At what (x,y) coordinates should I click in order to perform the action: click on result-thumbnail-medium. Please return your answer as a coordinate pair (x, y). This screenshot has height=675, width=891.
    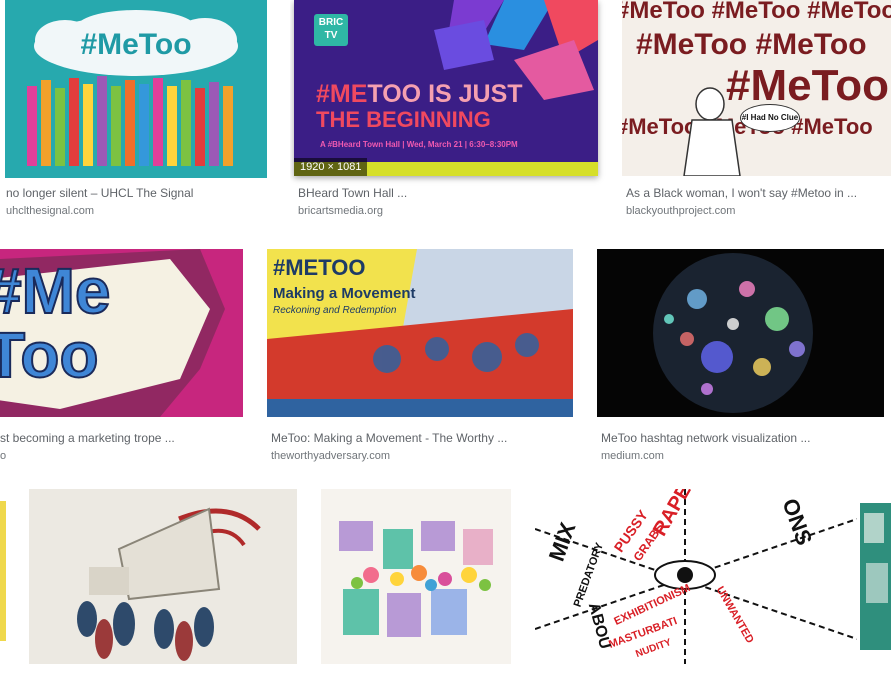
    Looking at the image, I should click on (740, 333).